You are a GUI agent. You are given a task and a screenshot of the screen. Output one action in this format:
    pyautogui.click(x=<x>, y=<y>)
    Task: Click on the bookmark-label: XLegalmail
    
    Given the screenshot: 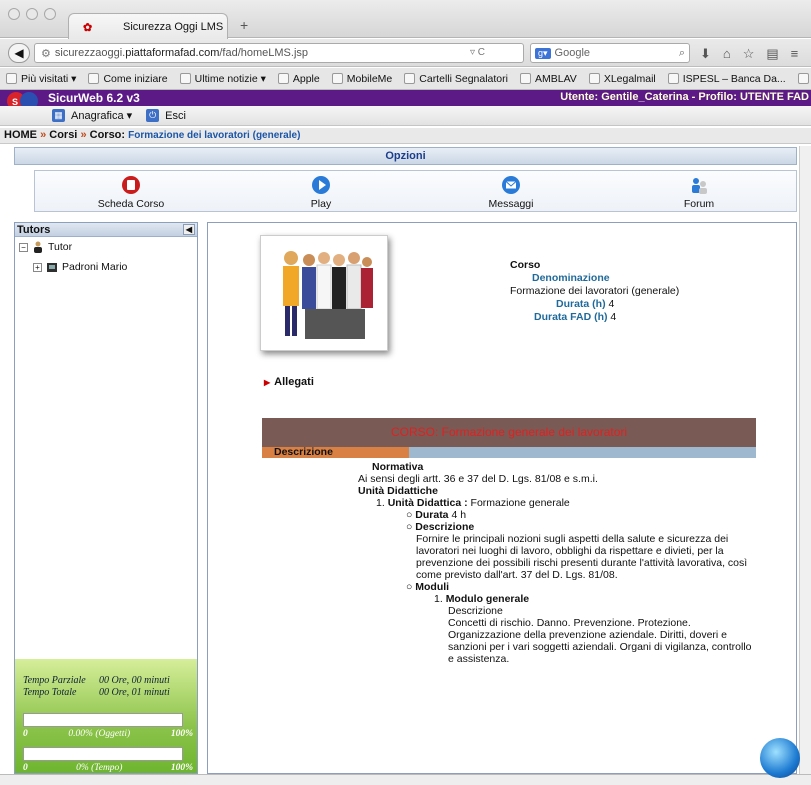 What is the action you would take?
    pyautogui.click(x=629, y=78)
    